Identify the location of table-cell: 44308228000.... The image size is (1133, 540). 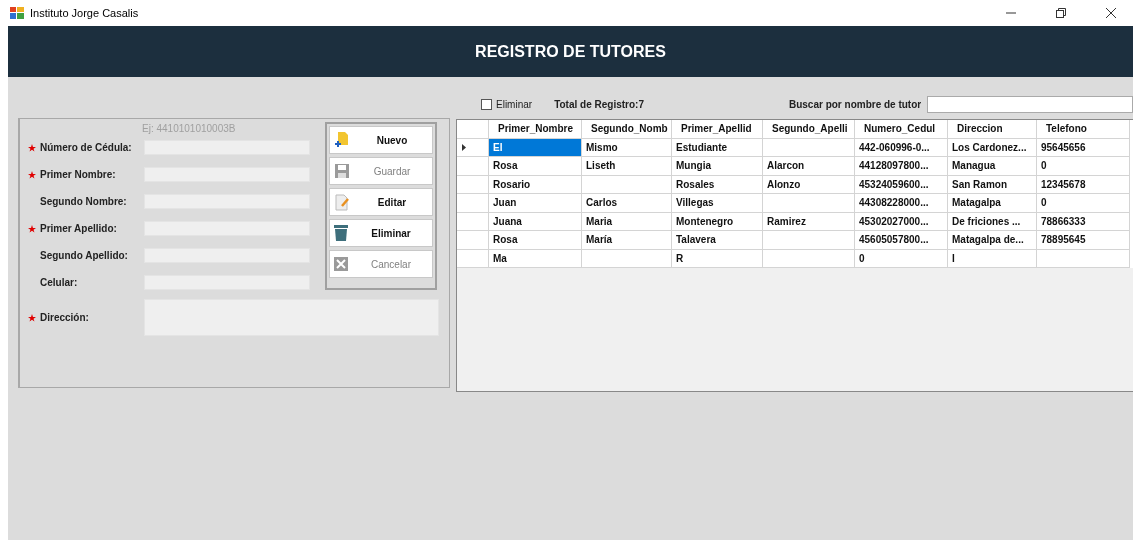
(901, 203).